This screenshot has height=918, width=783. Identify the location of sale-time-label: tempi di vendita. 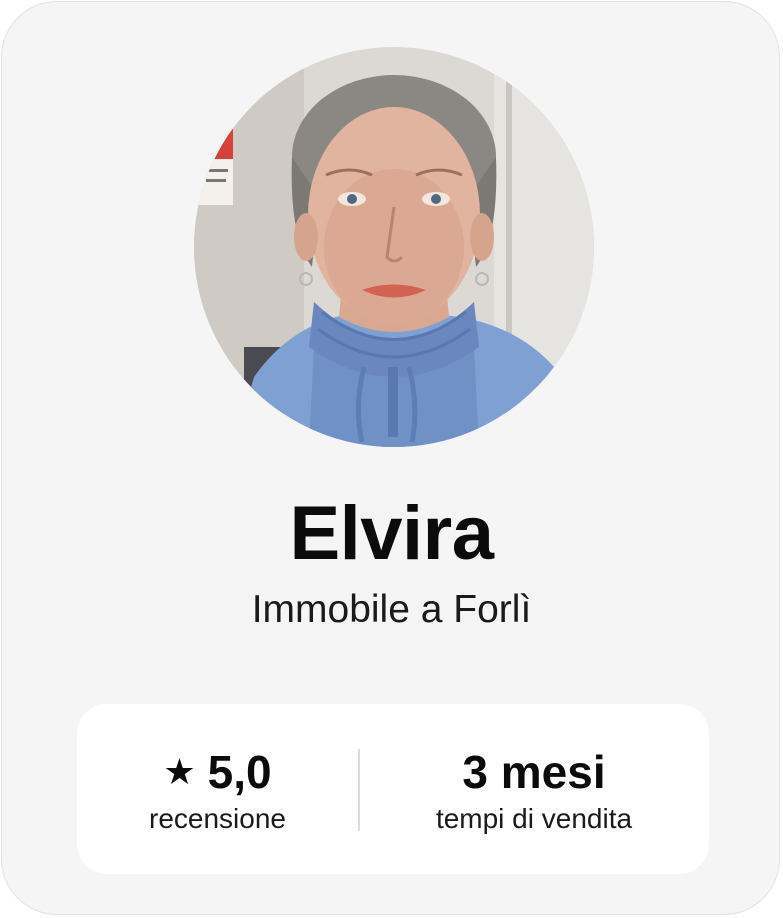
(534, 818).